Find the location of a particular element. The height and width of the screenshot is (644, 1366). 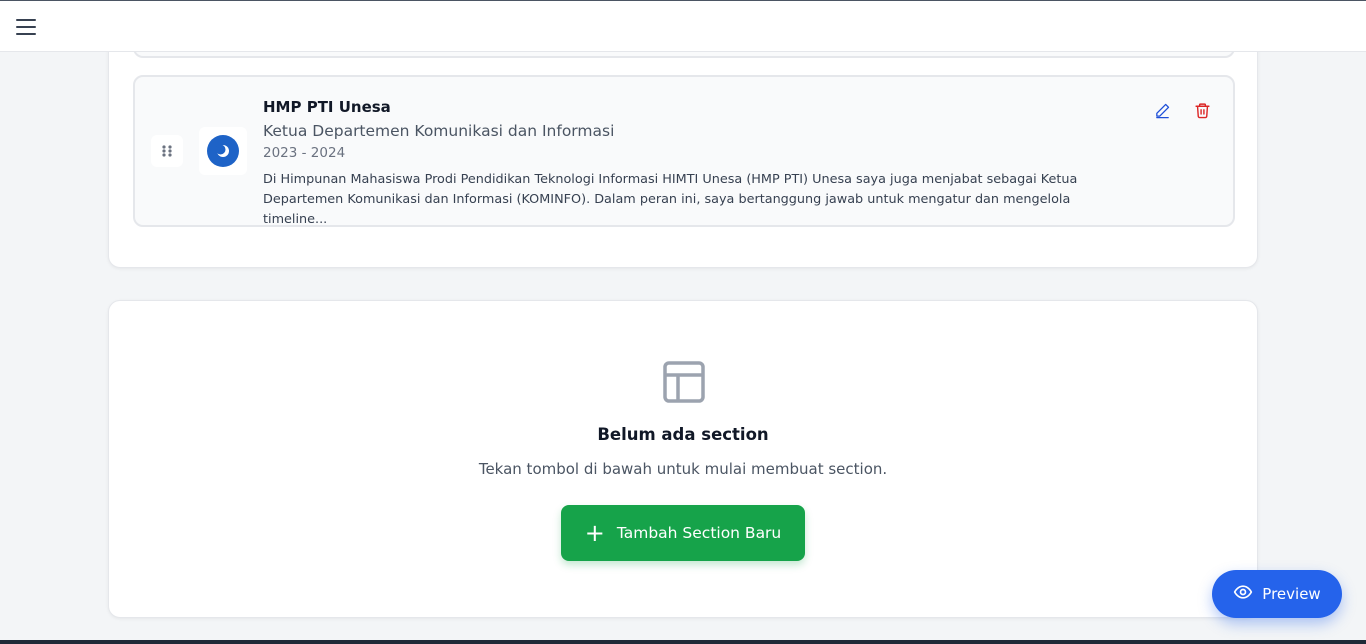

preview-button: Preview is located at coordinates (1277, 594).